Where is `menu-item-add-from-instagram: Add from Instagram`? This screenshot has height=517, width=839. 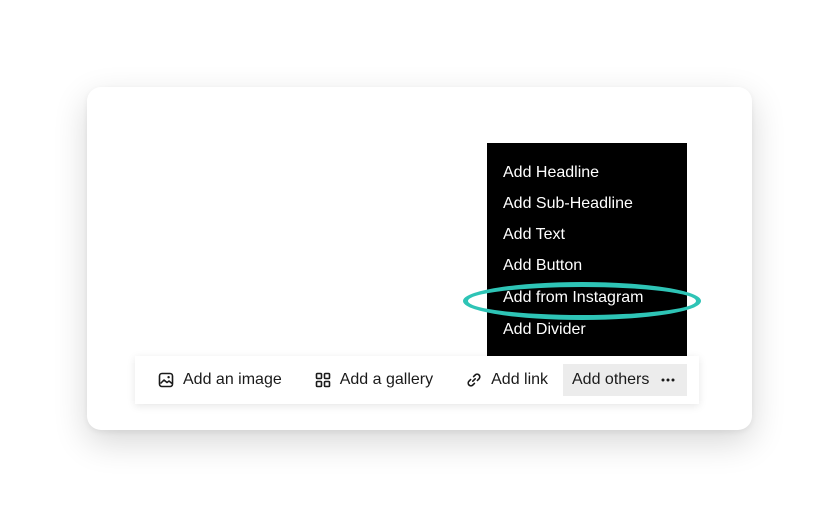
menu-item-add-from-instagram: Add from Instagram is located at coordinates (587, 298).